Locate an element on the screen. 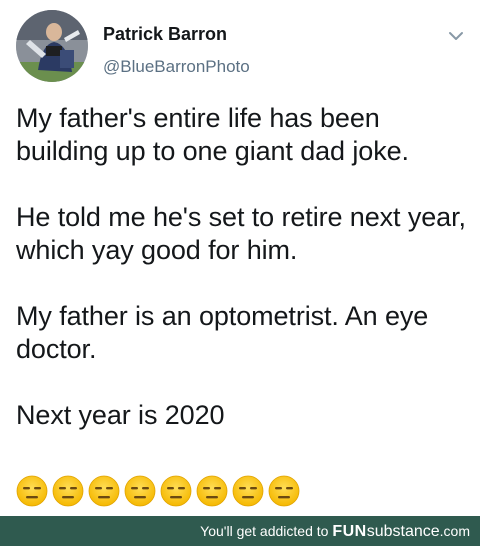 The width and height of the screenshot is (480, 546). chevron-down-icon is located at coordinates (456, 36).